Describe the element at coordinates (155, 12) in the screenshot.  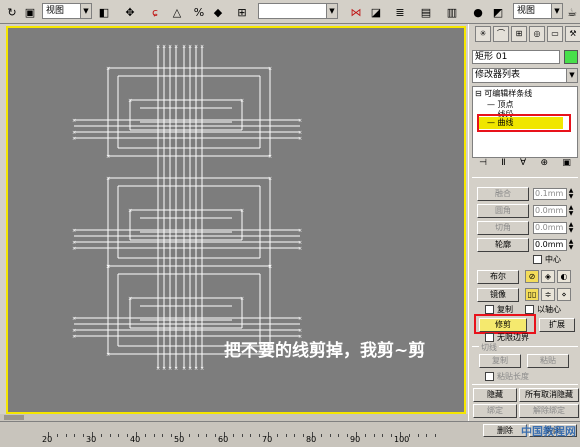
I see `snap-toggle-icon: ɕ` at that location.